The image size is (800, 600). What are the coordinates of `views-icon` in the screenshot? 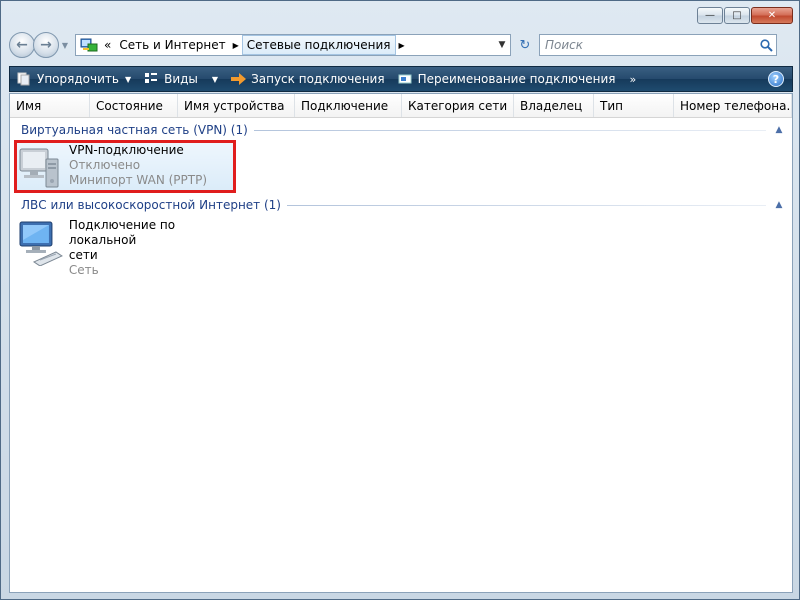 It's located at (151, 79).